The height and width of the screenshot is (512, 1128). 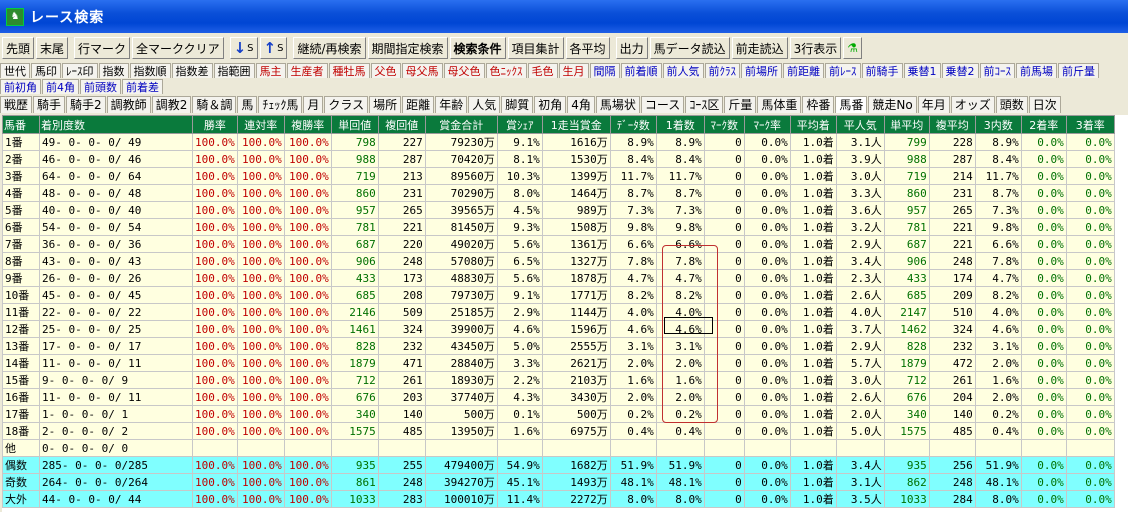 What do you see at coordinates (401, 278) in the screenshot?
I see `table-cell: 173` at bounding box center [401, 278].